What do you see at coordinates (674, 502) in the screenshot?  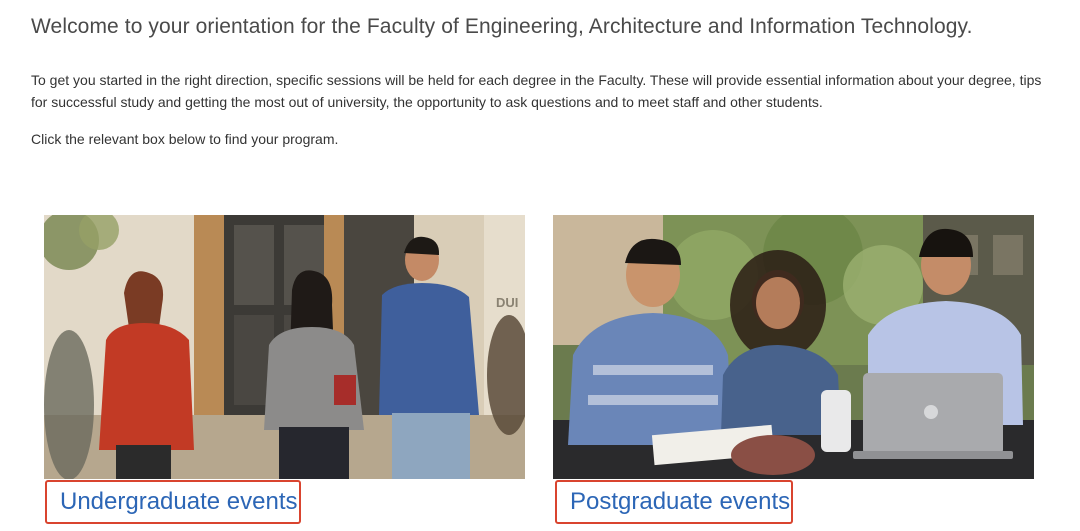 I see `postgraduate-events-link: Postgraduate events` at bounding box center [674, 502].